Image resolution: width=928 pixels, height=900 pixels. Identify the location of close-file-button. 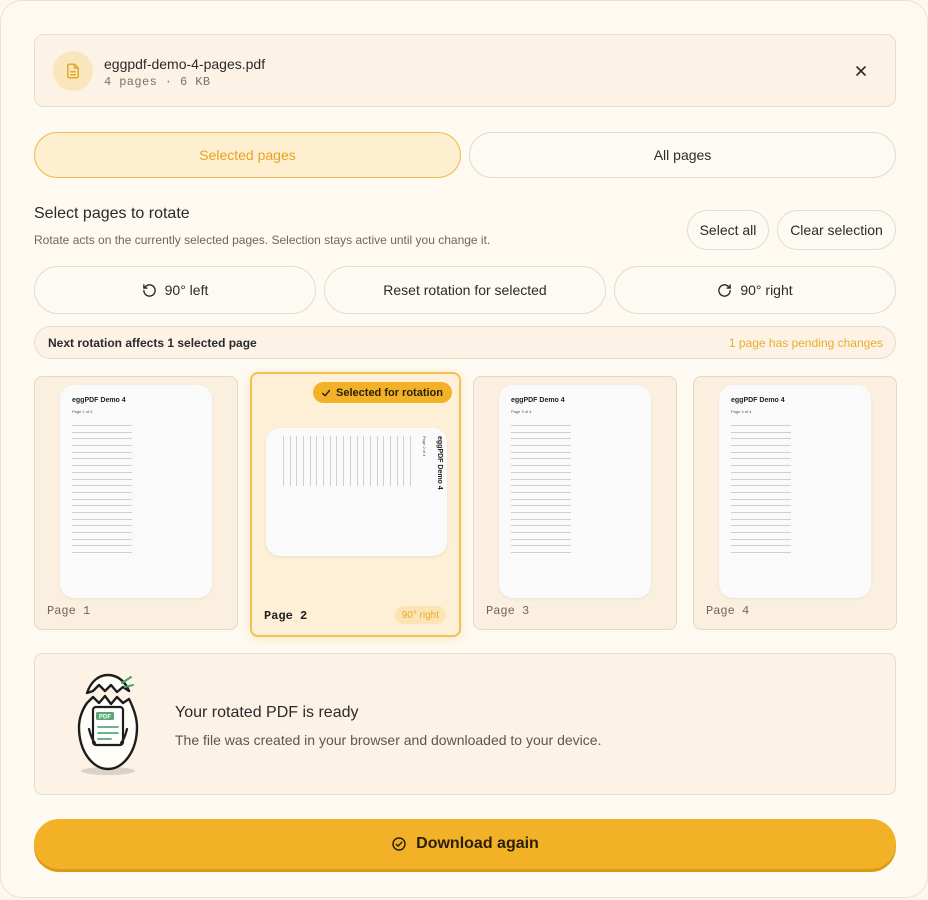
(861, 71).